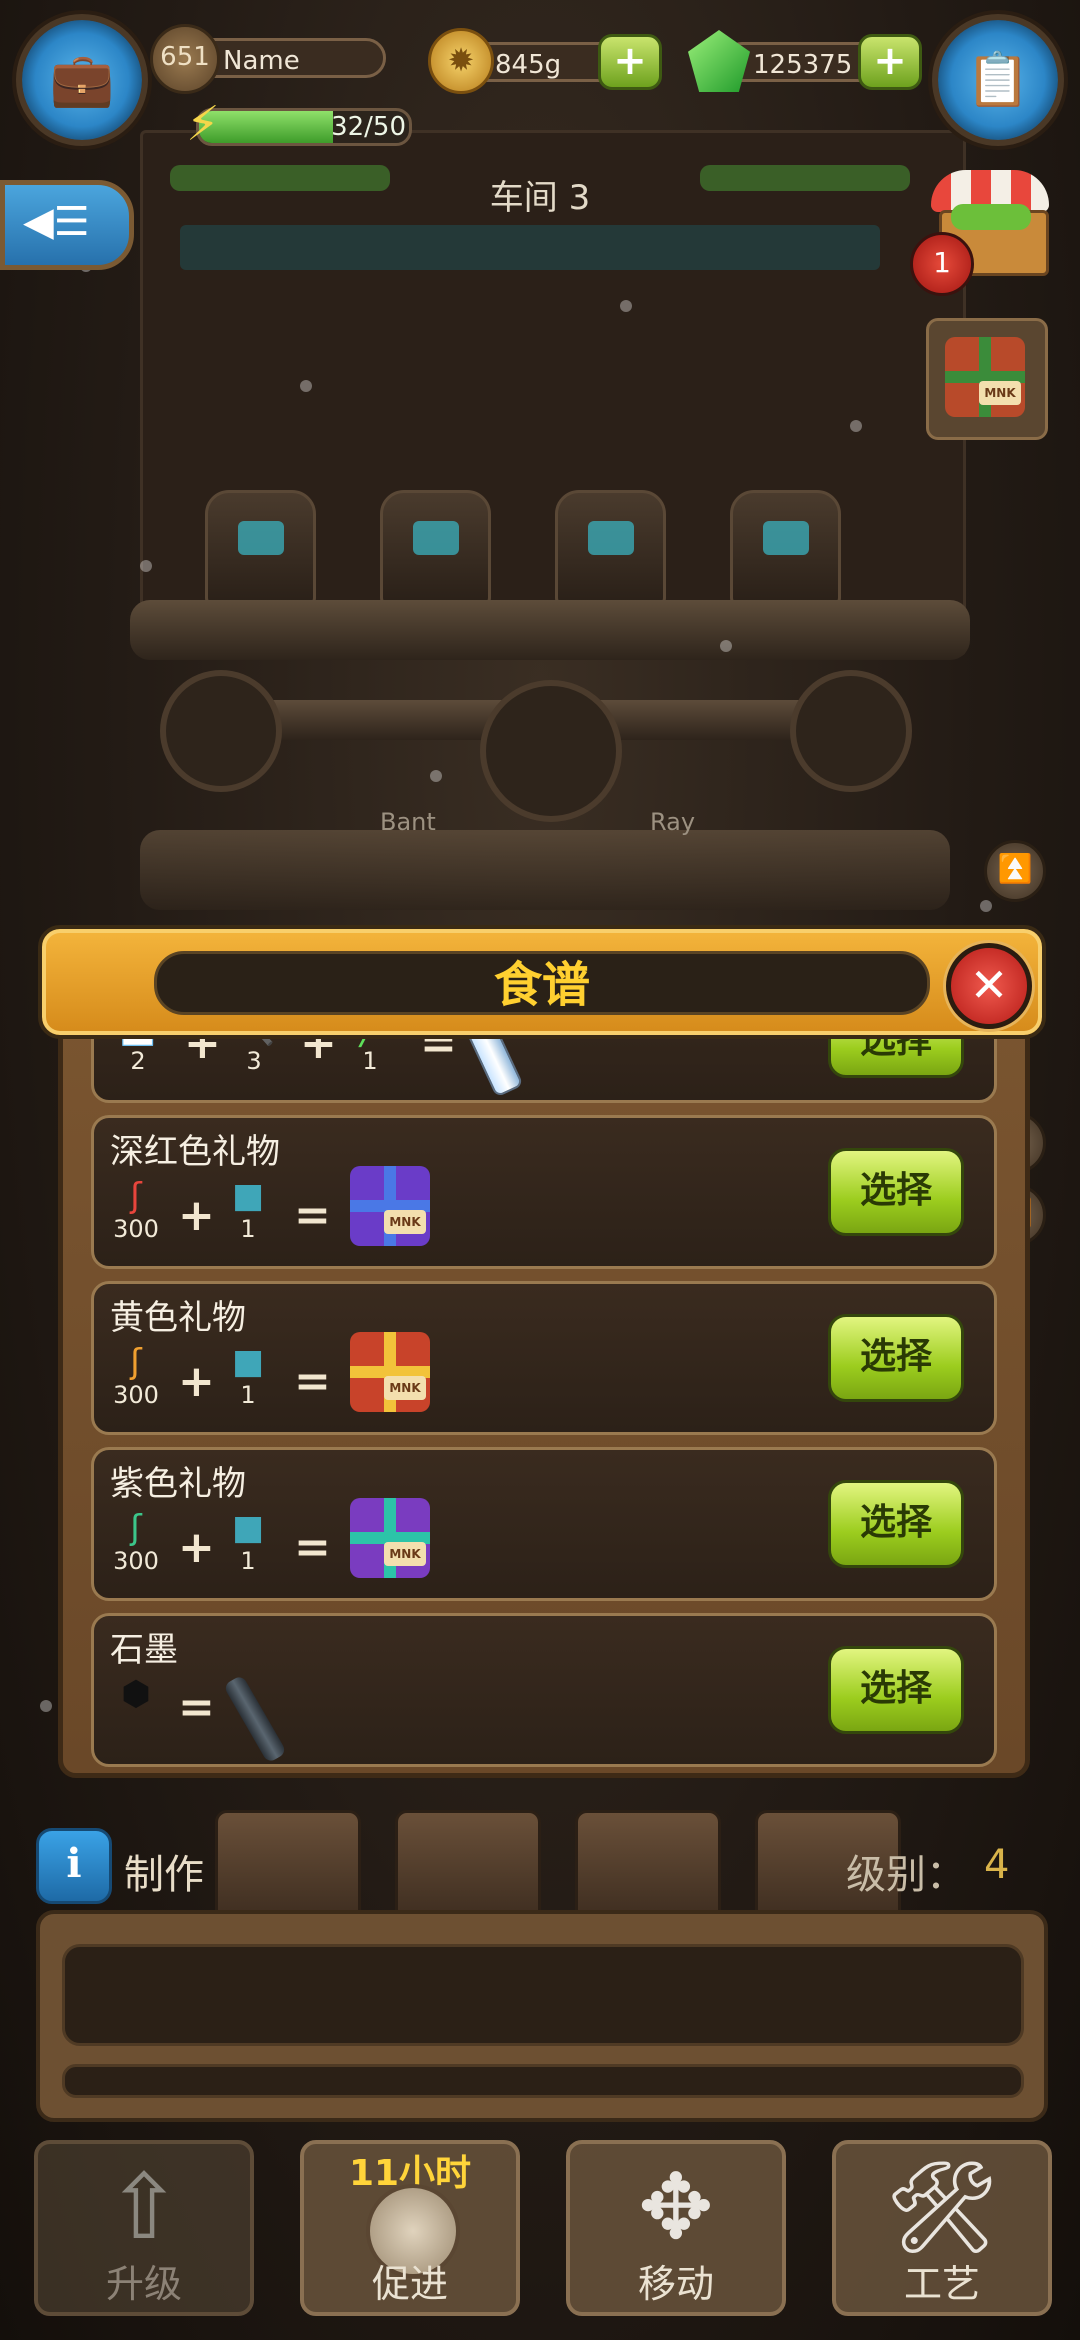 This screenshot has height=2340, width=1080. I want to click on recipe-name: 石墨, so click(144, 1650).